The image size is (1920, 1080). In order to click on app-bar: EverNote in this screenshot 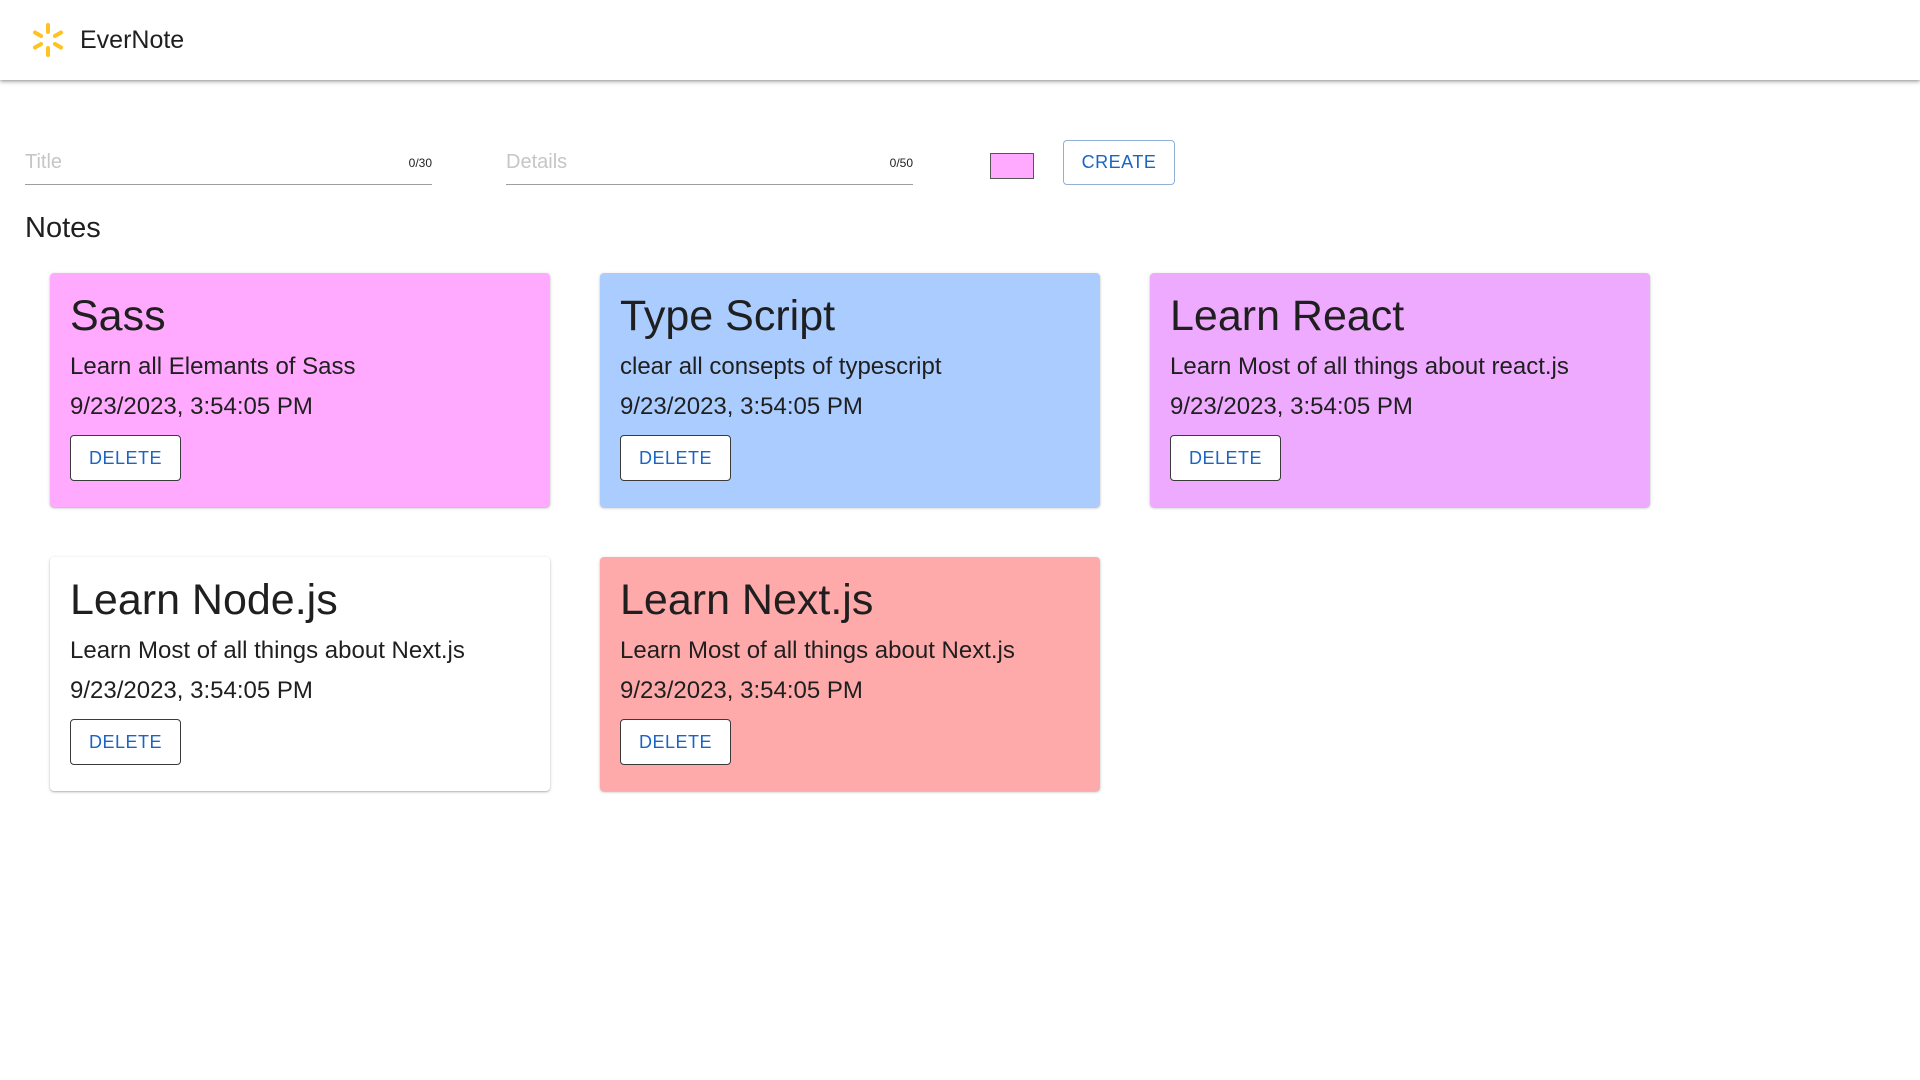, I will do `click(960, 40)`.